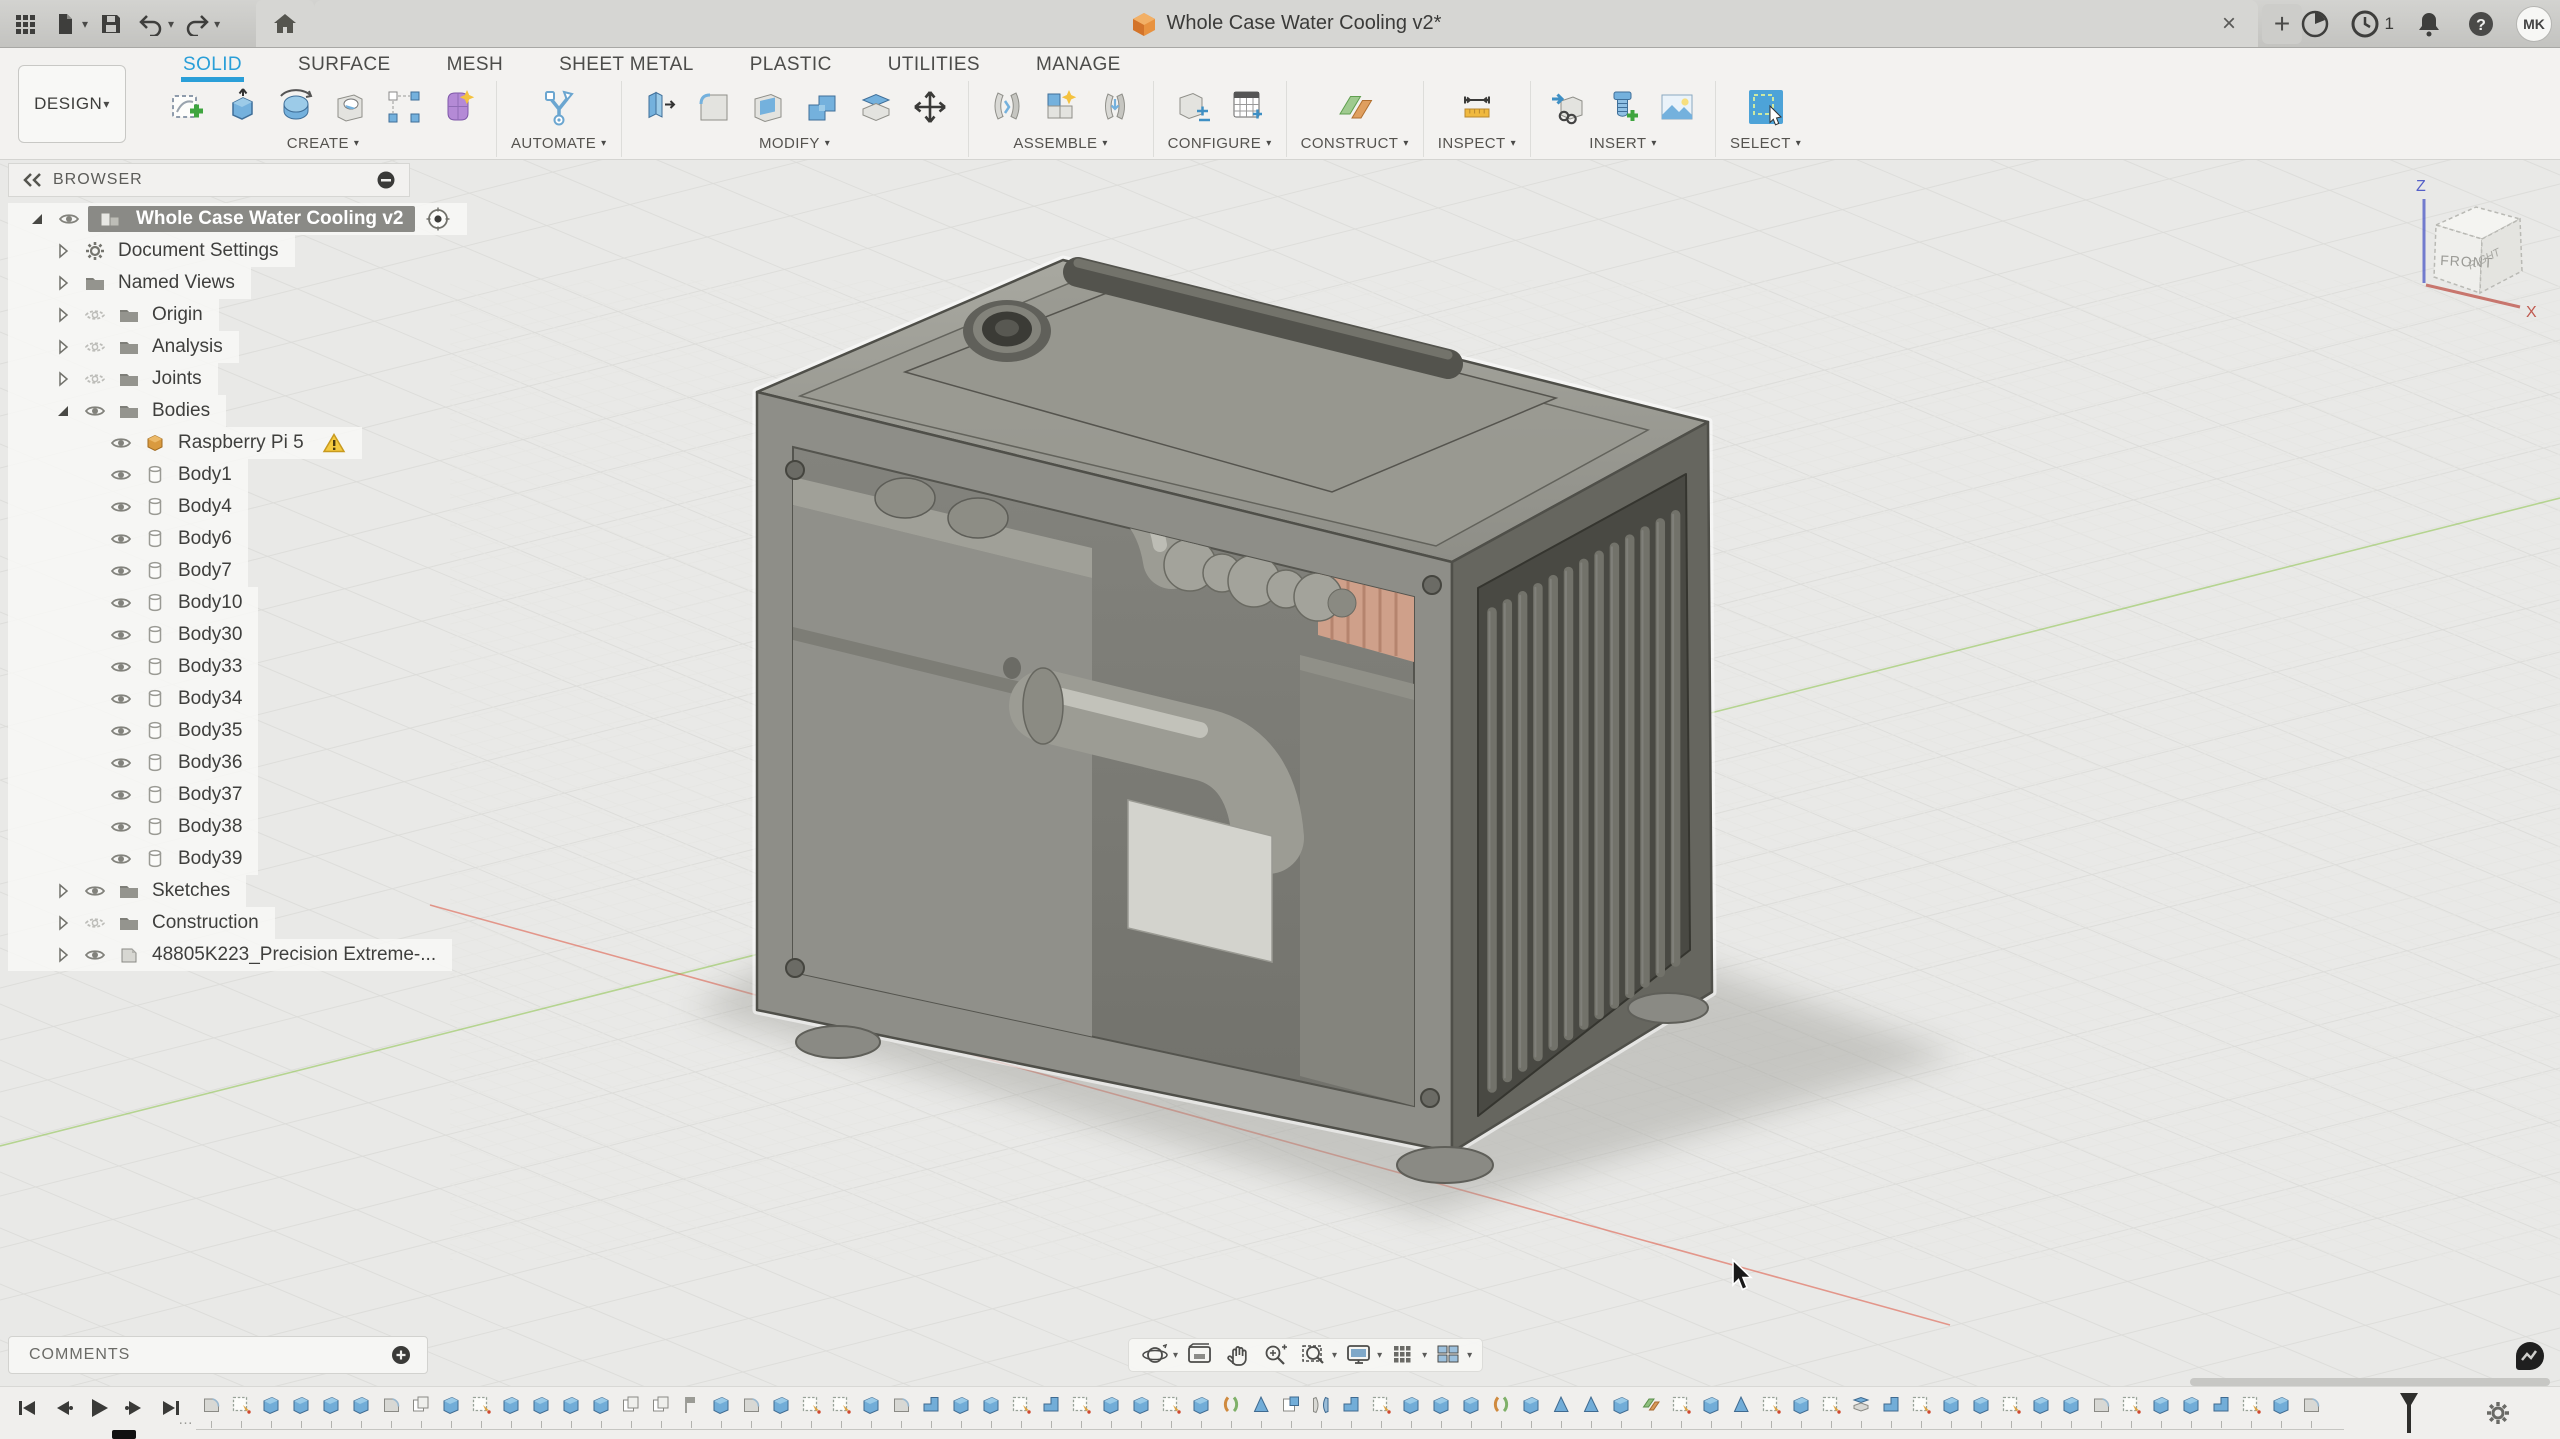 This screenshot has height=1439, width=2560. I want to click on timeline-feature-mirror, so click(1321, 1410).